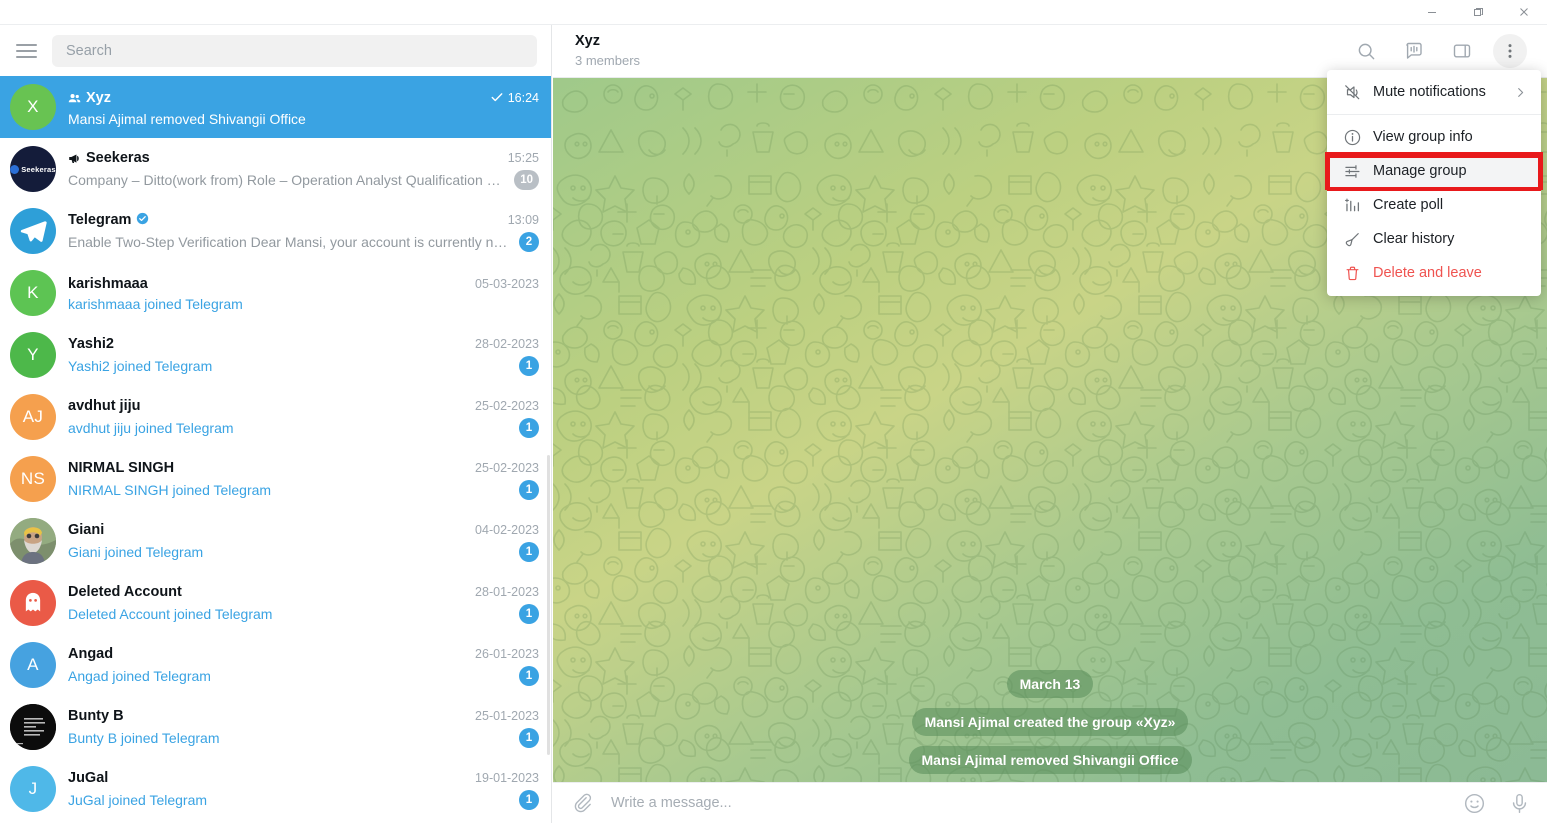 Image resolution: width=1547 pixels, height=823 pixels. Describe the element at coordinates (507, 406) in the screenshot. I see `chat-item-time: 25-02-2023` at that location.